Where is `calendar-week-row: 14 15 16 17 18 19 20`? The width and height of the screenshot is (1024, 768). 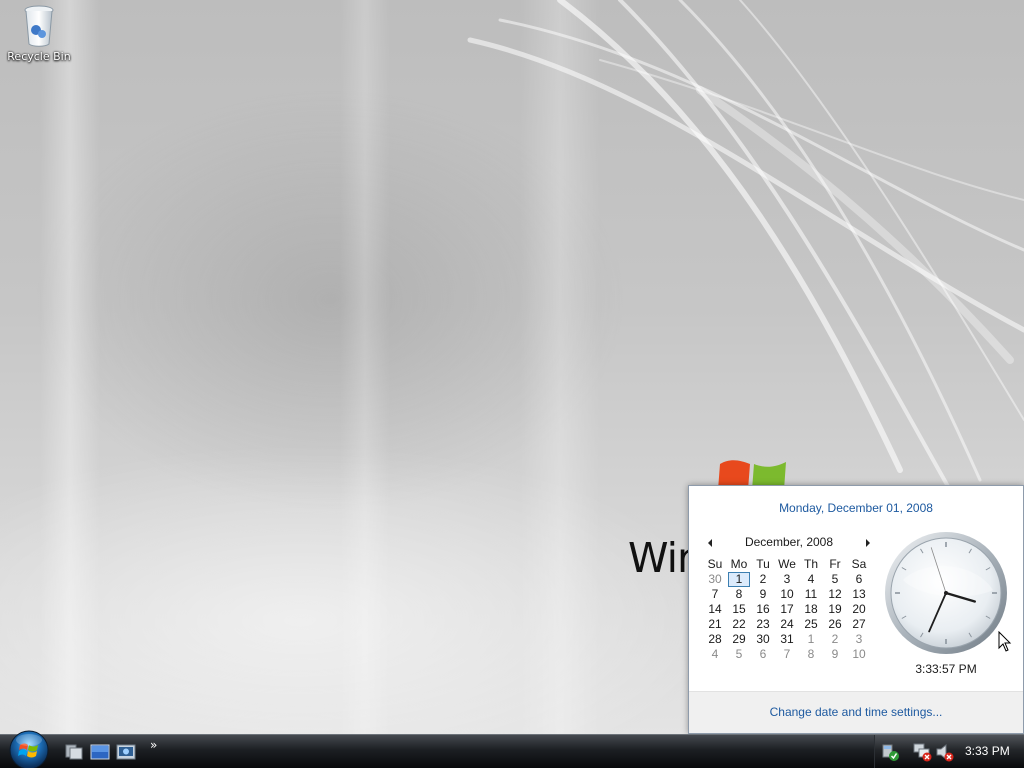
calendar-week-row: 14 15 16 17 18 19 20 is located at coordinates (789, 609).